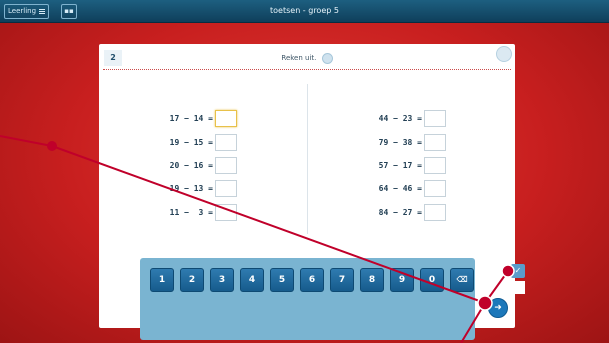 This screenshot has height=343, width=609. I want to click on column-divider, so click(307, 159).